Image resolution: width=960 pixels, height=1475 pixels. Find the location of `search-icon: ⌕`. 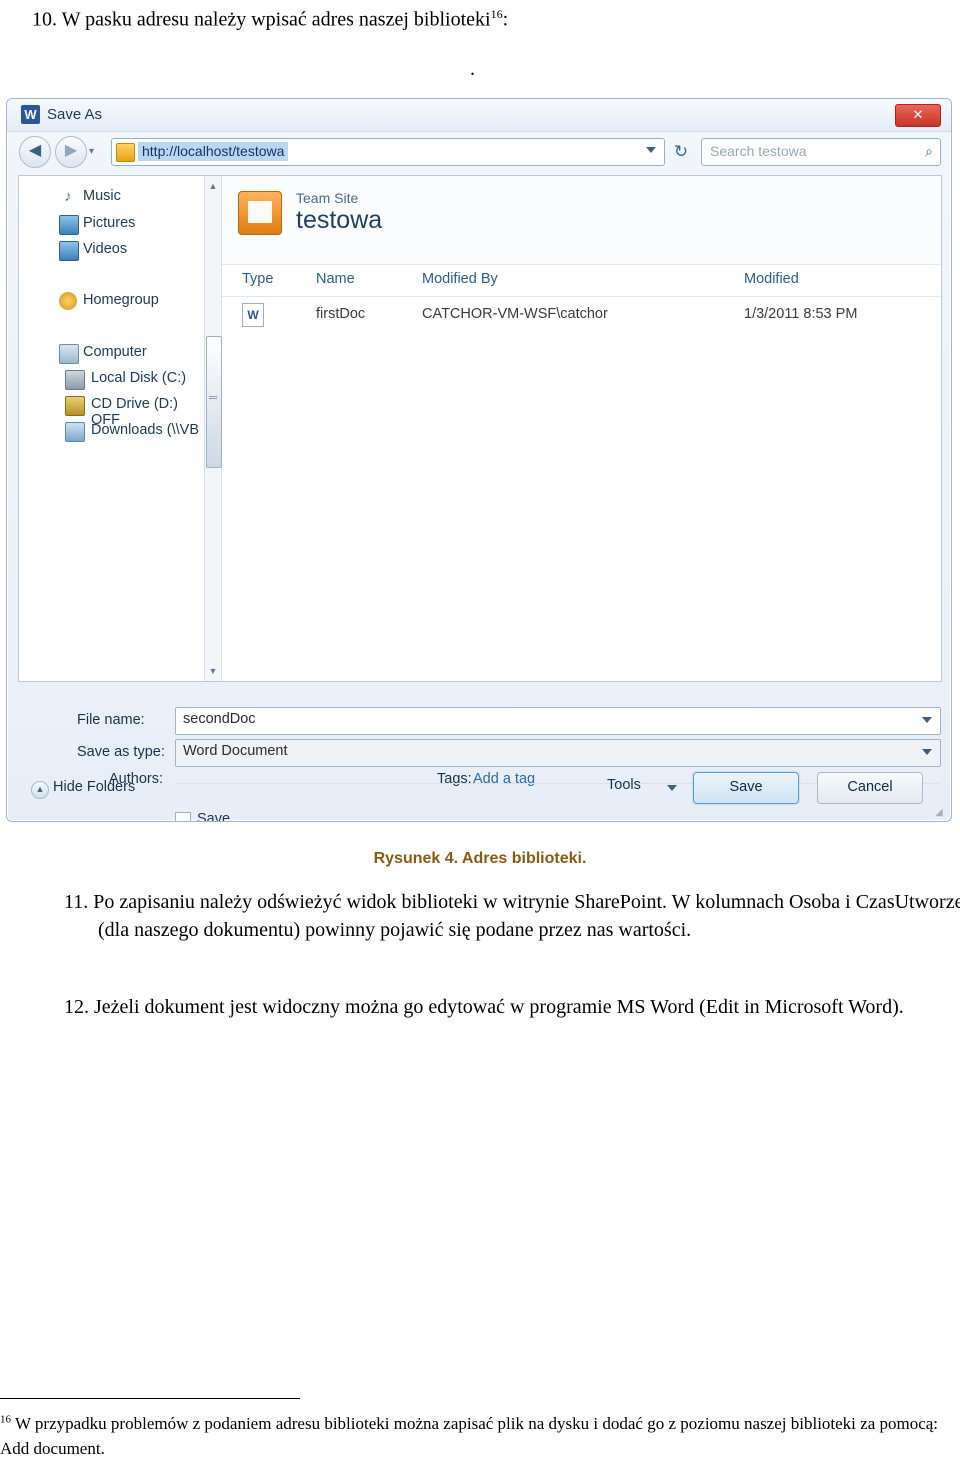

search-icon: ⌕ is located at coordinates (929, 151).